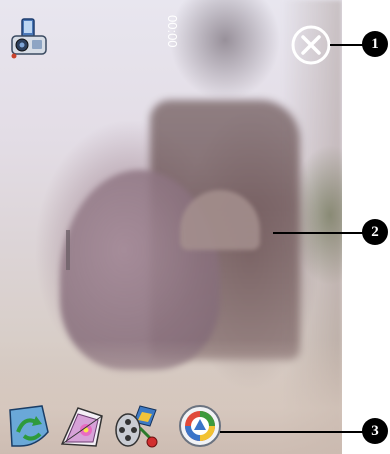  I want to click on close-button, so click(311, 45).